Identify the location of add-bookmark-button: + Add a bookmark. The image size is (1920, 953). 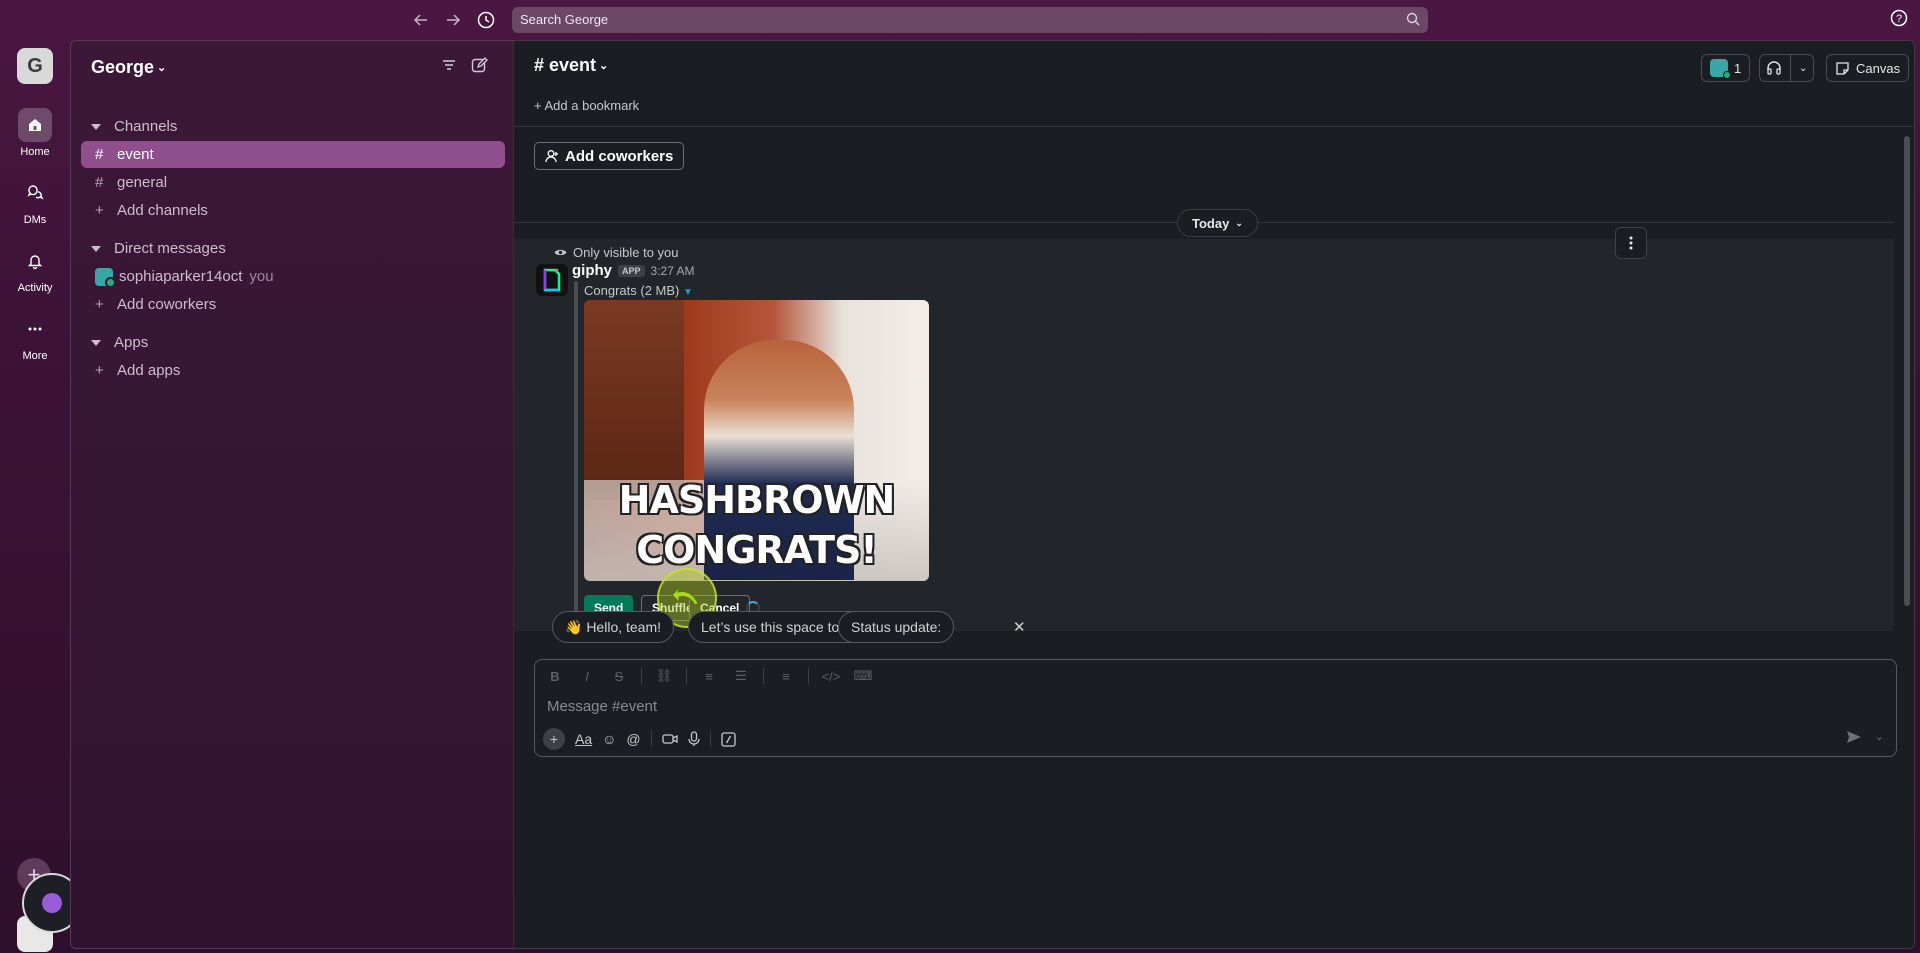
(586, 105).